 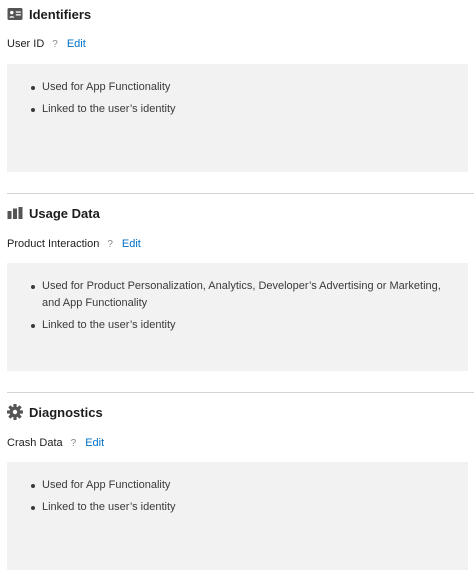 What do you see at coordinates (53, 244) in the screenshot?
I see `data-type-label: Product Interaction` at bounding box center [53, 244].